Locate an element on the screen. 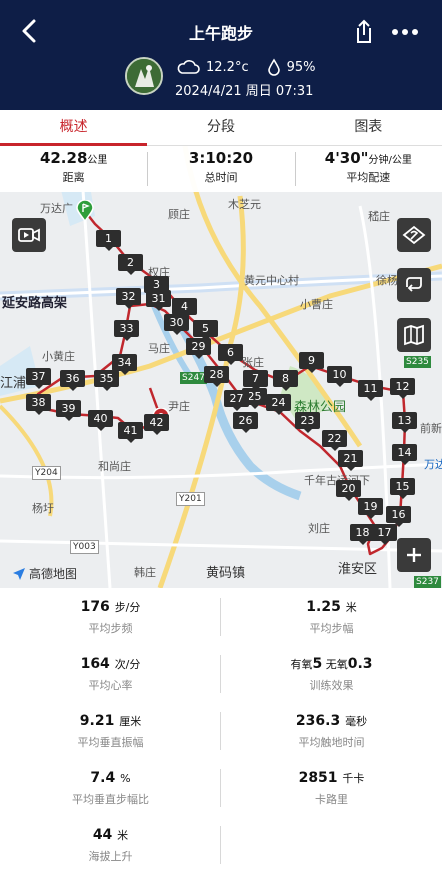 This screenshot has width=442, height=882. km-marker: 10 is located at coordinates (339, 376).